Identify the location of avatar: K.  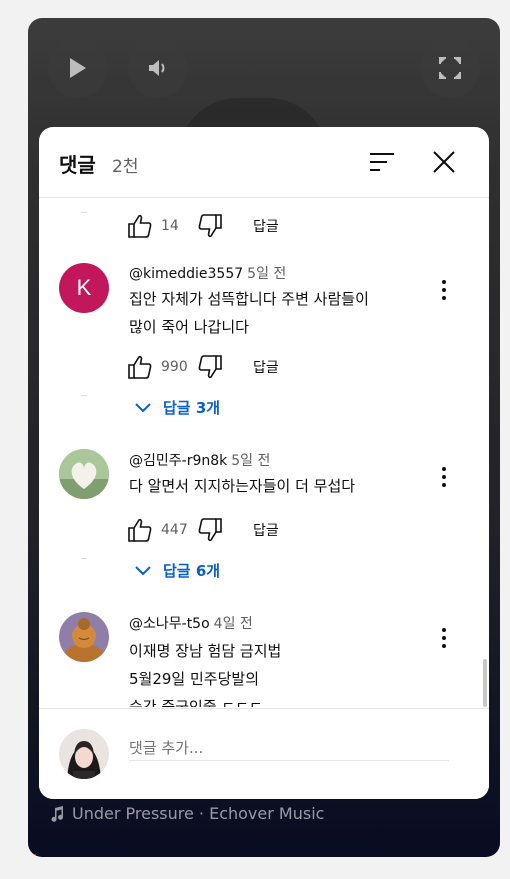
(84, 288).